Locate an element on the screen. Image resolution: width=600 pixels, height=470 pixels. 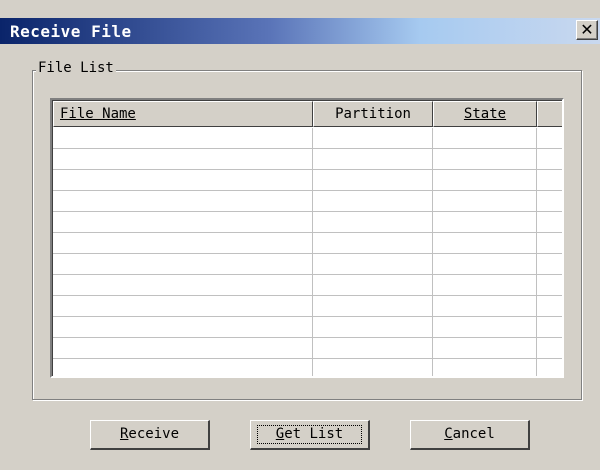
window-title: Receive File is located at coordinates (71, 31).